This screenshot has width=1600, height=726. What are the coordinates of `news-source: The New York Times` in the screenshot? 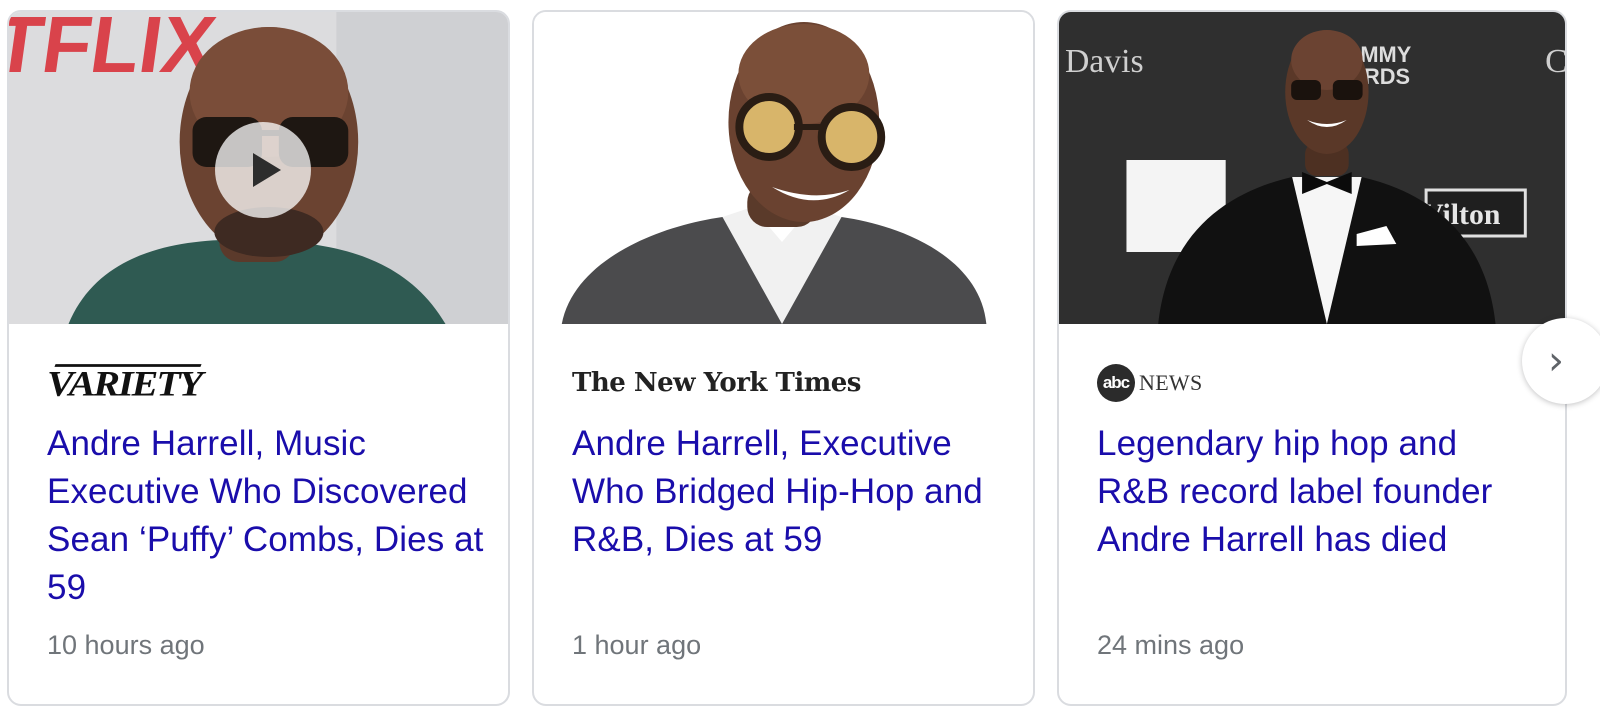 It's located at (716, 383).